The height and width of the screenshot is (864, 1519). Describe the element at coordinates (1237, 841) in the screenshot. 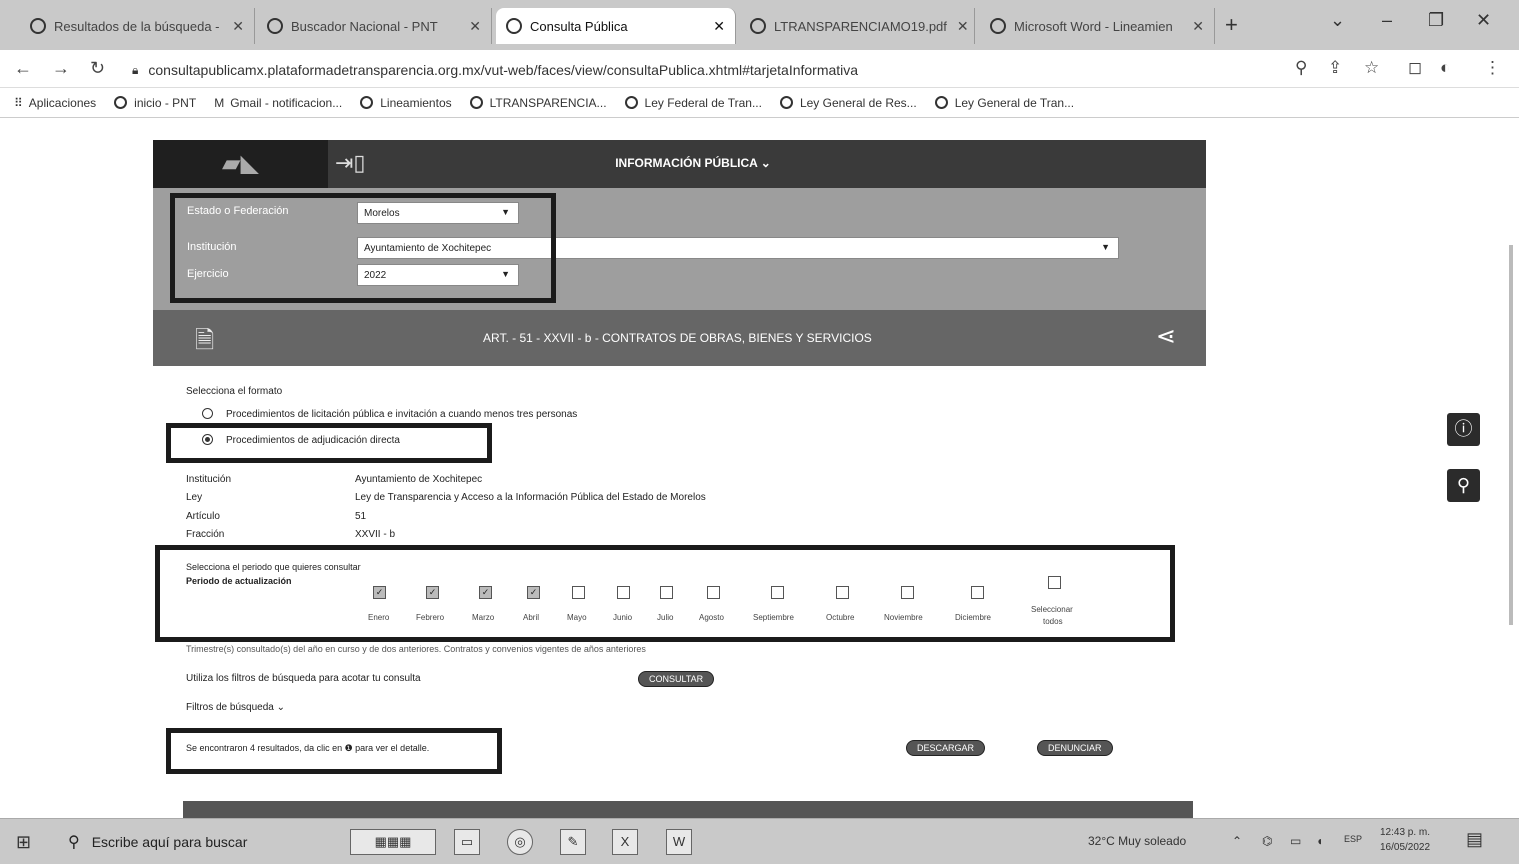

I see `tray-chevron-icon: ⌃` at that location.